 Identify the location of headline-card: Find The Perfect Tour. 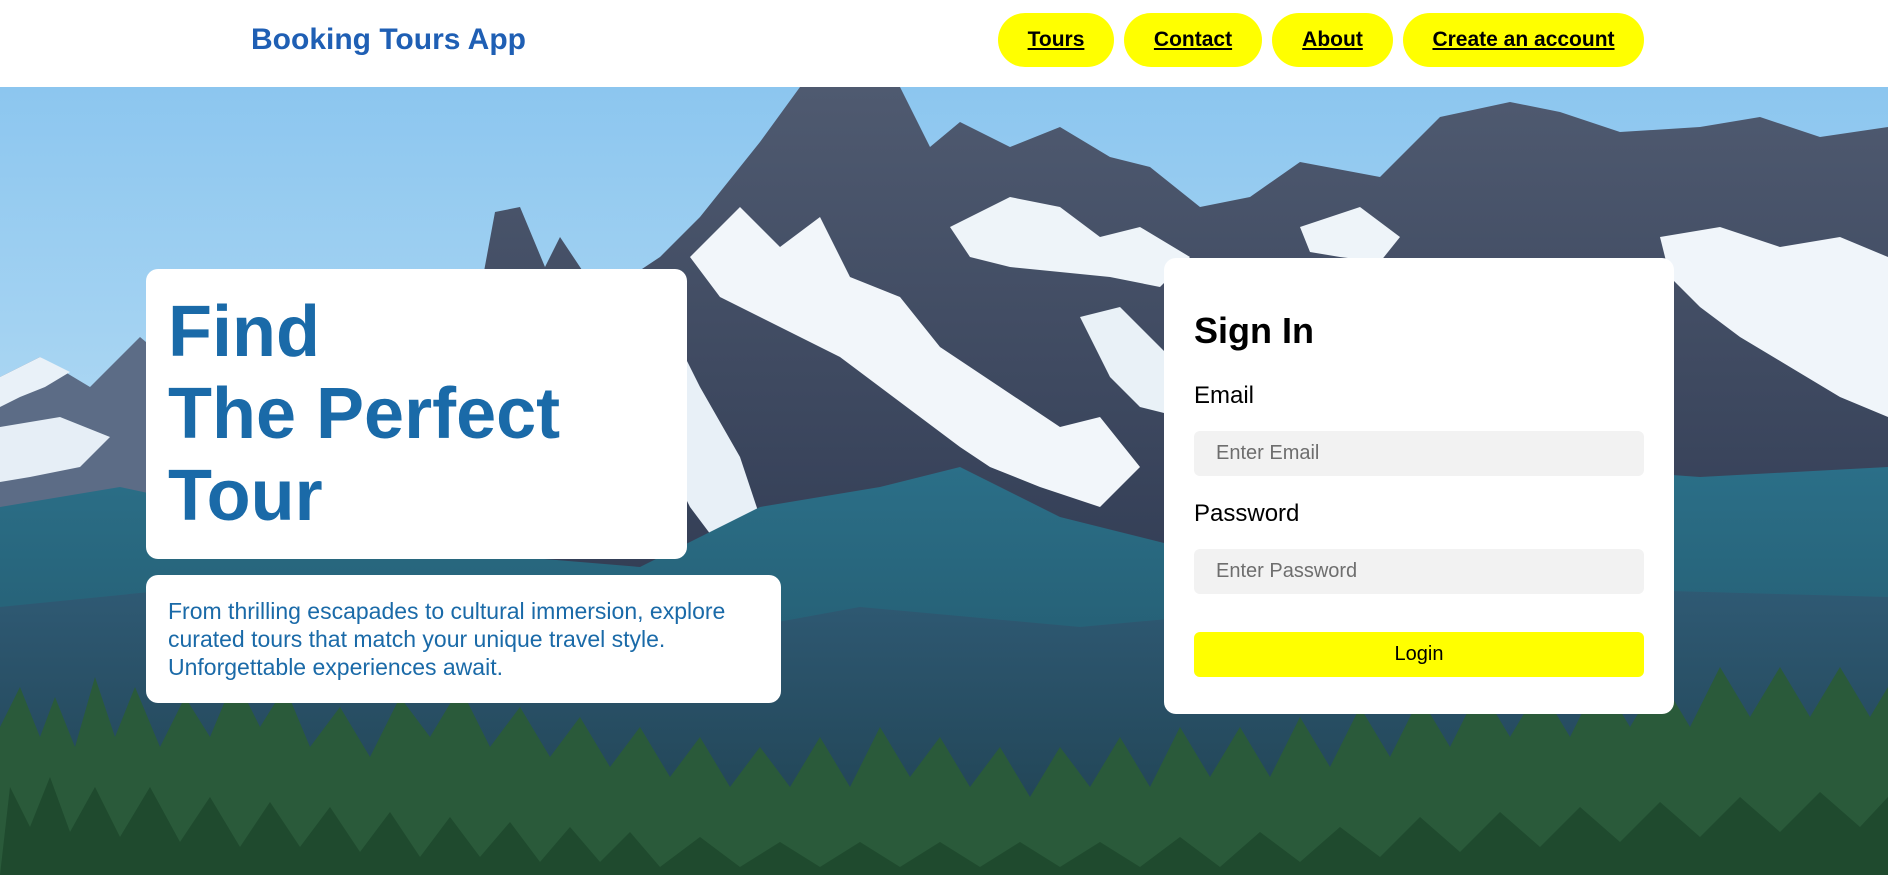
(416, 414).